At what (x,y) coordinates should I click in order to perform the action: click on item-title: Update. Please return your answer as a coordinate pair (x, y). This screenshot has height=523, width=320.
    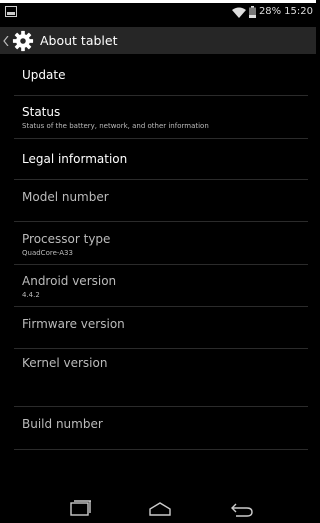
    Looking at the image, I should click on (44, 75).